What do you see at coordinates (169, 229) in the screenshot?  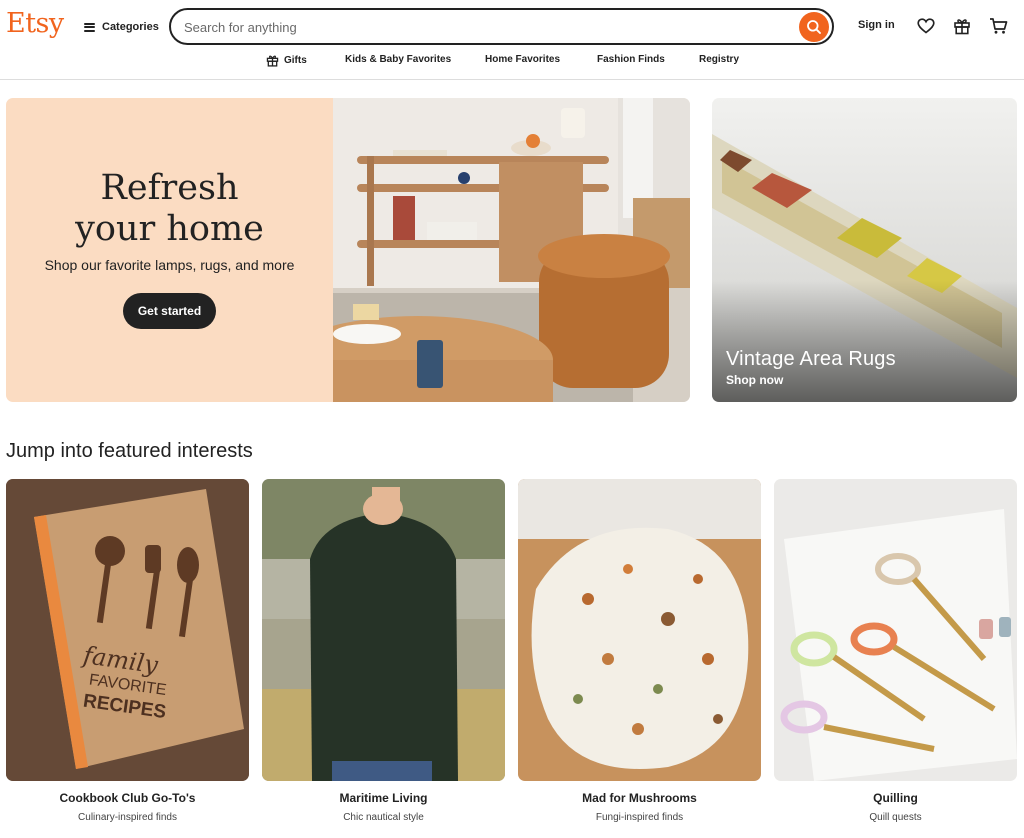 I see `hero-title-line: your home` at bounding box center [169, 229].